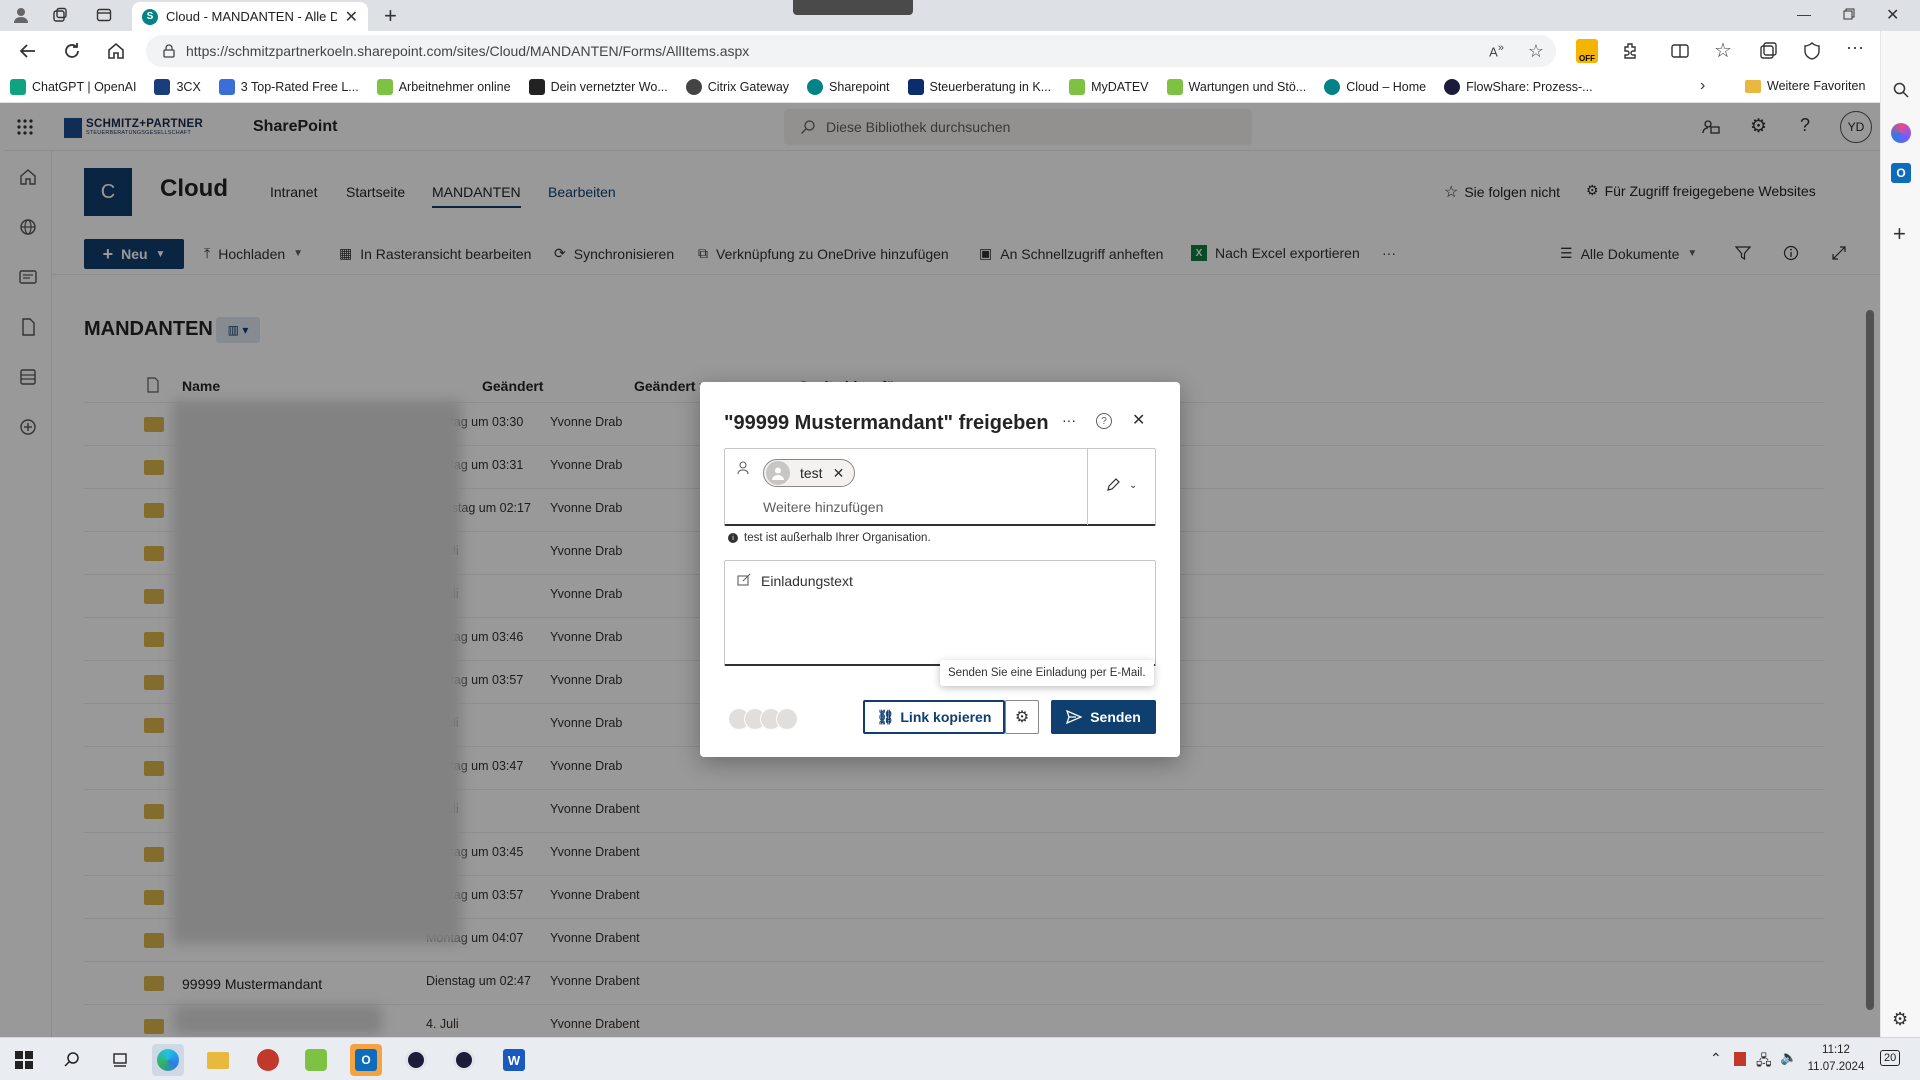 This screenshot has width=1920, height=1080. Describe the element at coordinates (28, 51) in the screenshot. I see `back-icon` at that location.